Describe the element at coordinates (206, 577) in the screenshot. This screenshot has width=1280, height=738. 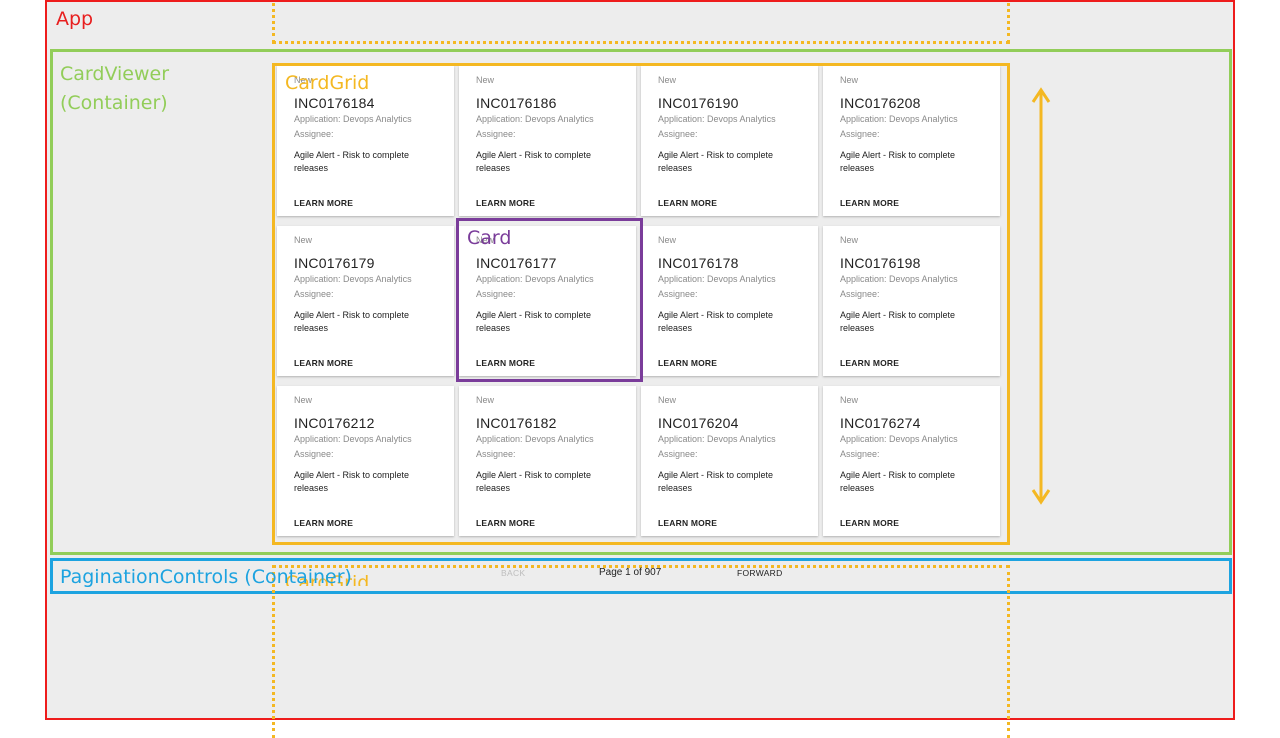
I see `pagination-controls-label: PaginationControls (Container)` at that location.